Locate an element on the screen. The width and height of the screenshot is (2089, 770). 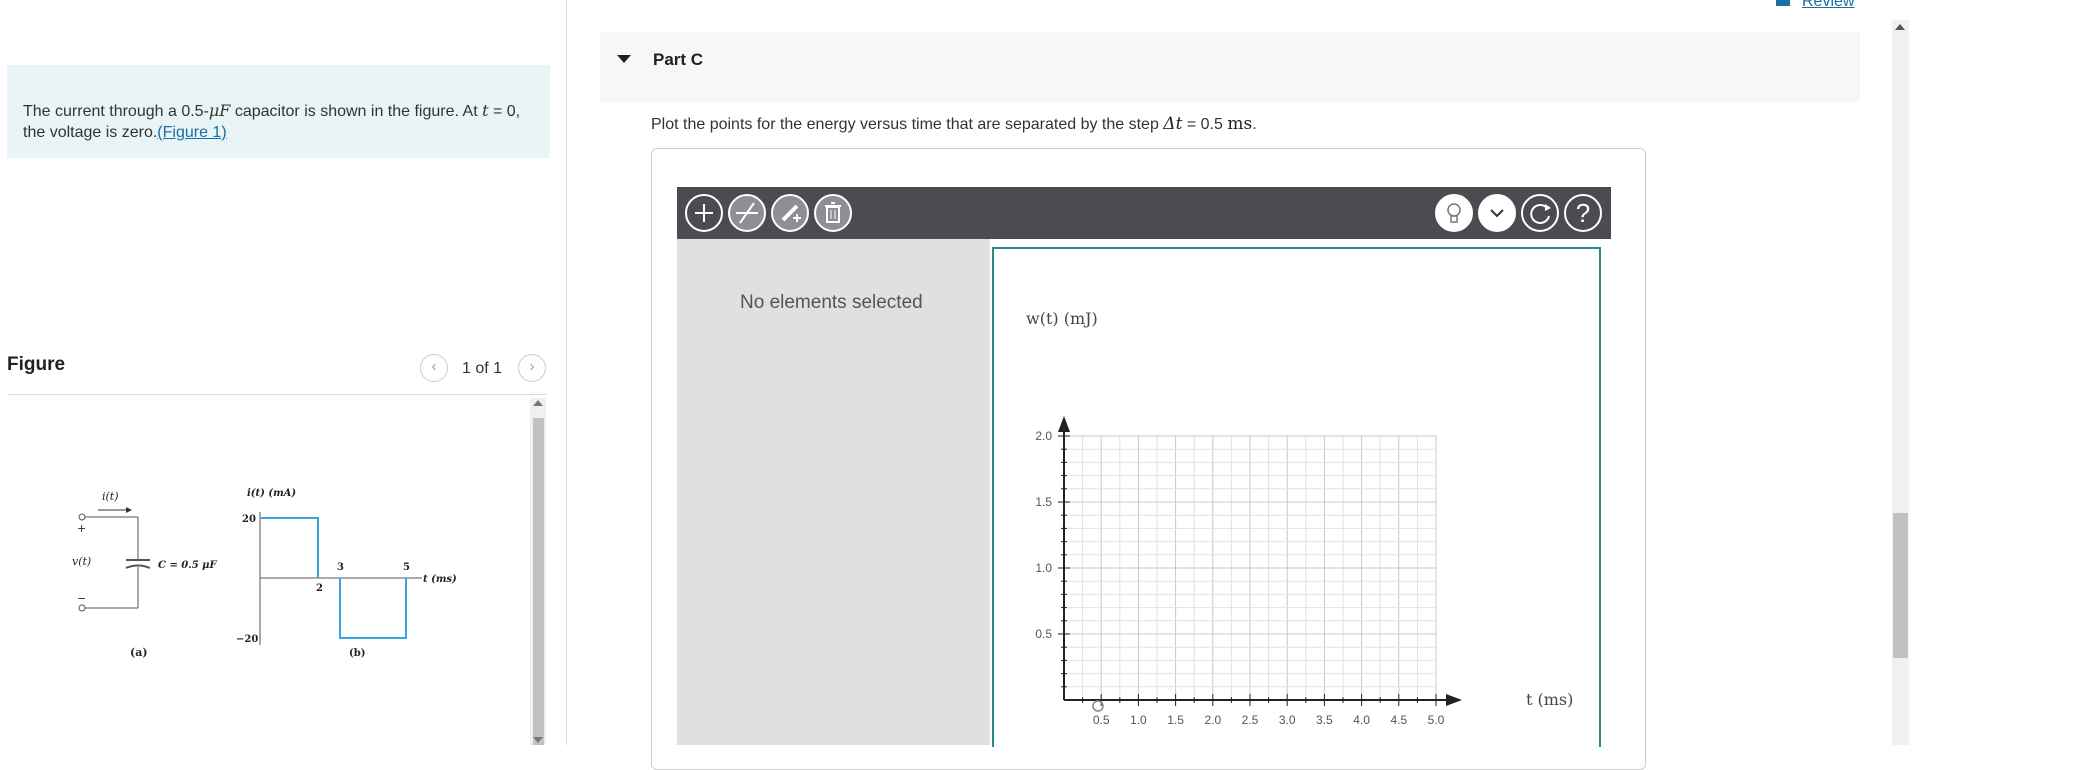
element-properties-panel is located at coordinates (833, 492).